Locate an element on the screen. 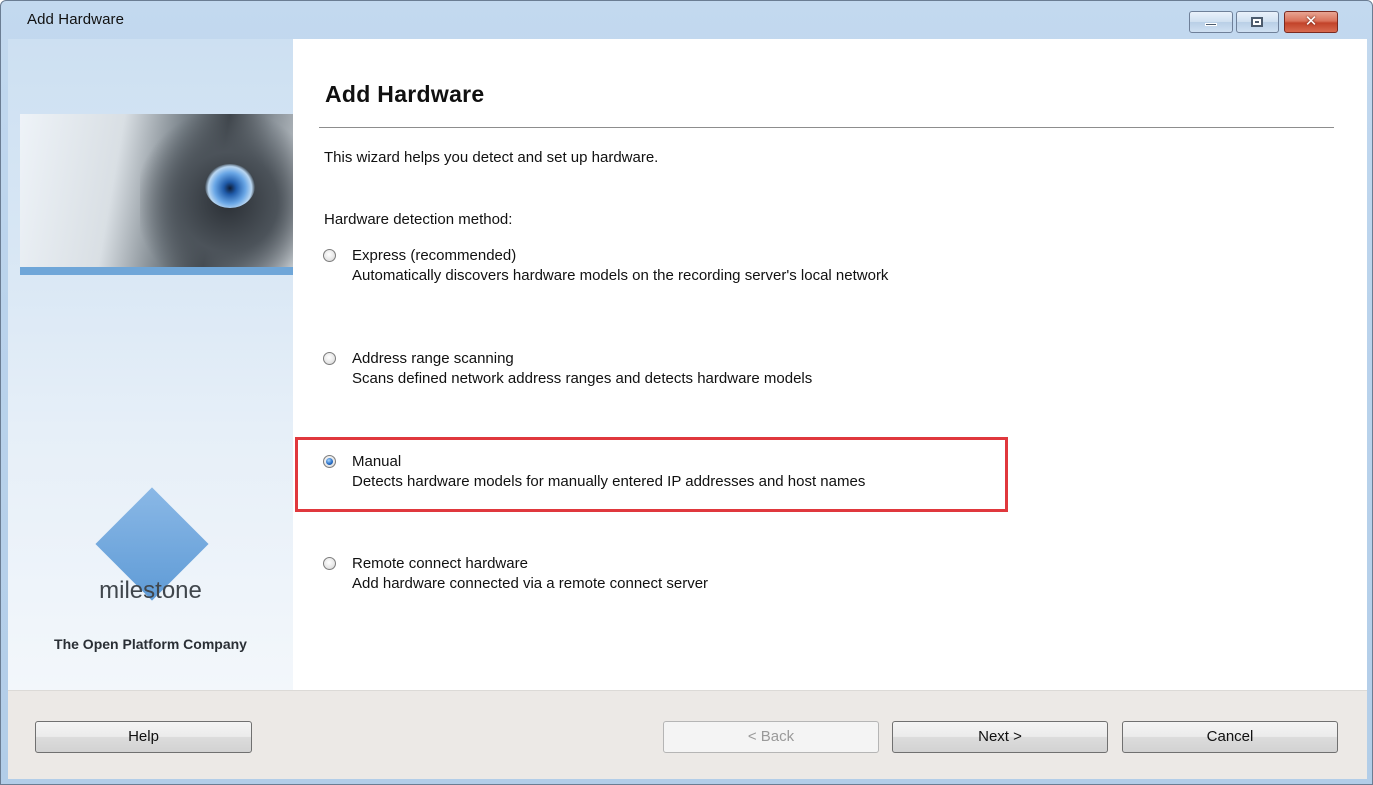 The width and height of the screenshot is (1373, 785). title-divider is located at coordinates (826, 127).